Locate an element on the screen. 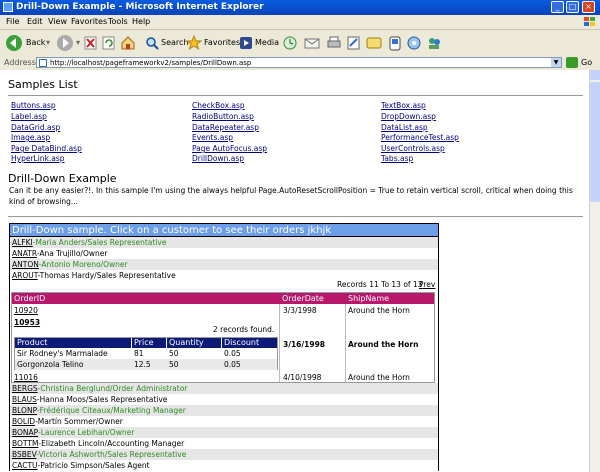  customer-id-link: BLAUS is located at coordinates (24, 399).